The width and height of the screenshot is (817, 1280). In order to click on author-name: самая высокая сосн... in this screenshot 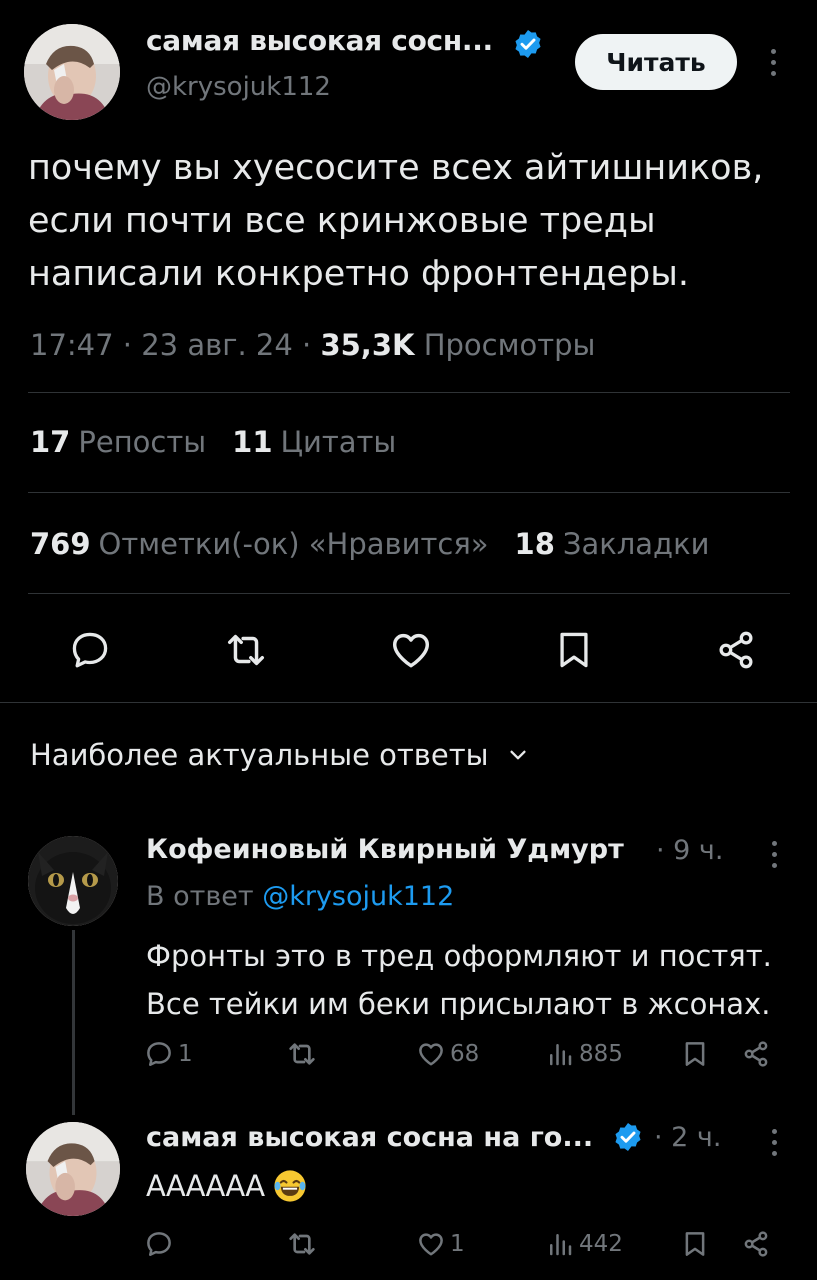, I will do `click(319, 40)`.